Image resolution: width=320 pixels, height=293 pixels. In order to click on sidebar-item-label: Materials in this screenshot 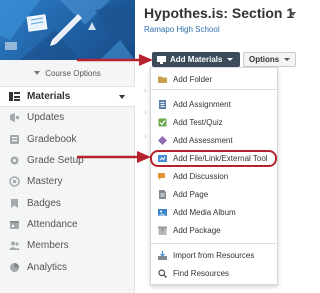, I will do `click(49, 97)`.